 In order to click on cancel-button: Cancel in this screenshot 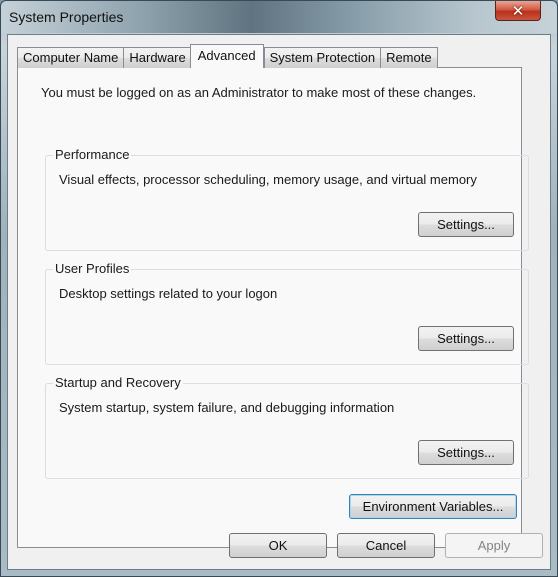, I will do `click(386, 545)`.